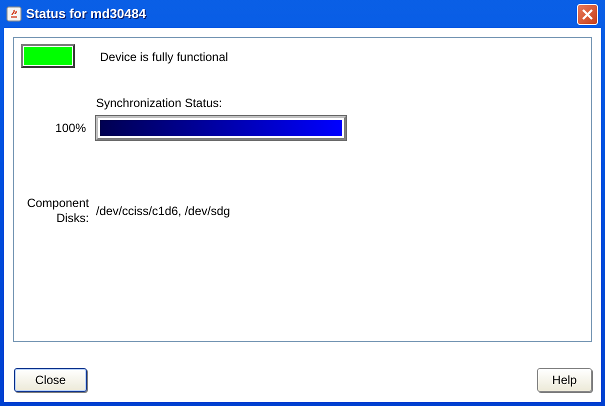 This screenshot has height=406, width=605. I want to click on status-text: Device is fully functional, so click(164, 57).